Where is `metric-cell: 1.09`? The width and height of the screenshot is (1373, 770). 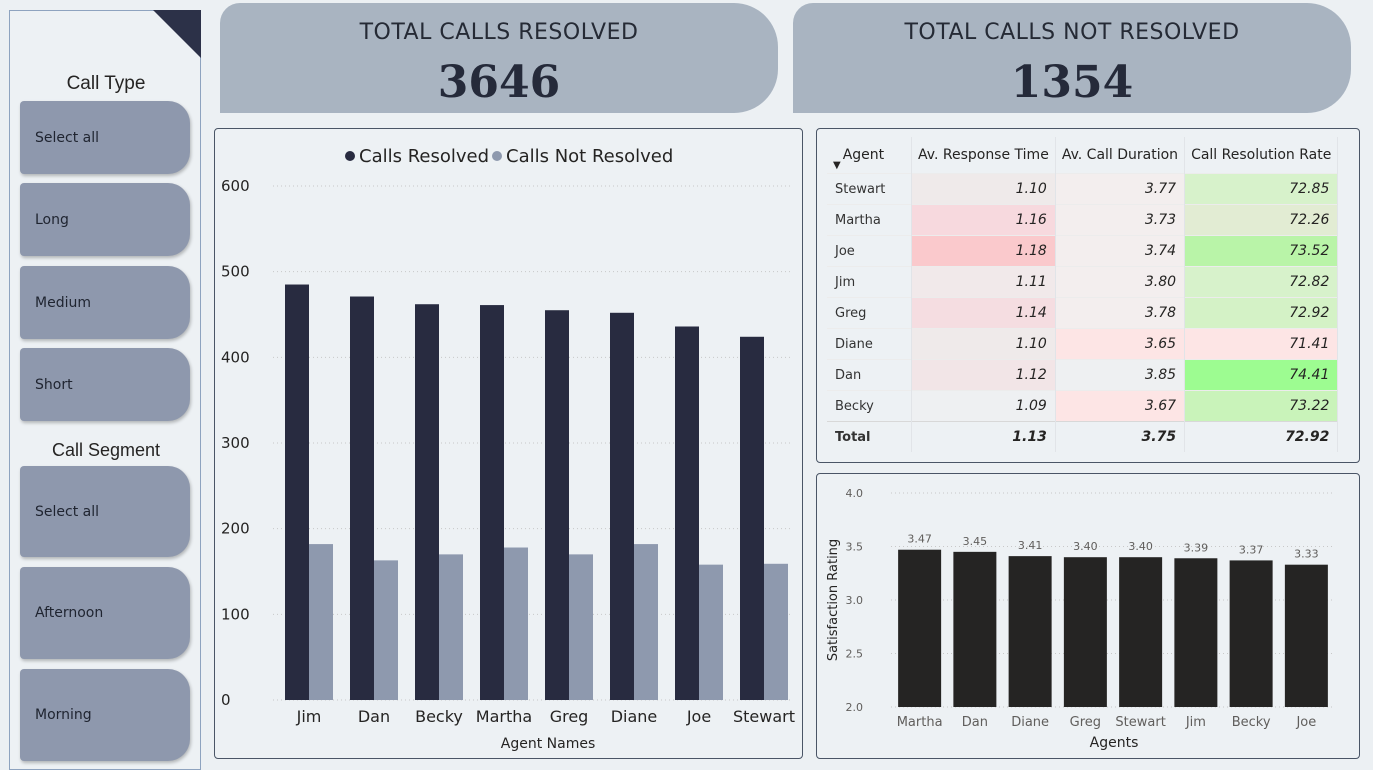
metric-cell: 1.09 is located at coordinates (983, 406).